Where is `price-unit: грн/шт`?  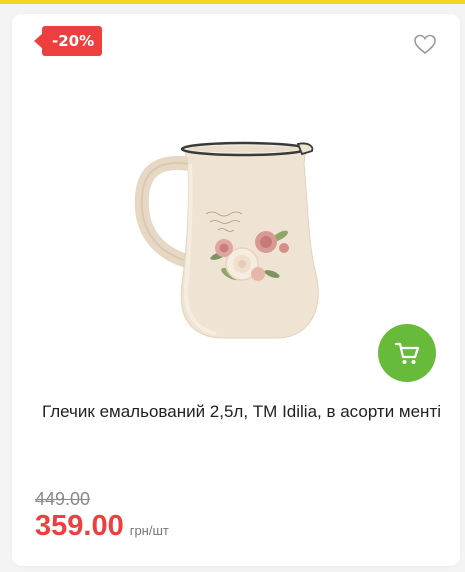
price-unit: грн/шт is located at coordinates (149, 530).